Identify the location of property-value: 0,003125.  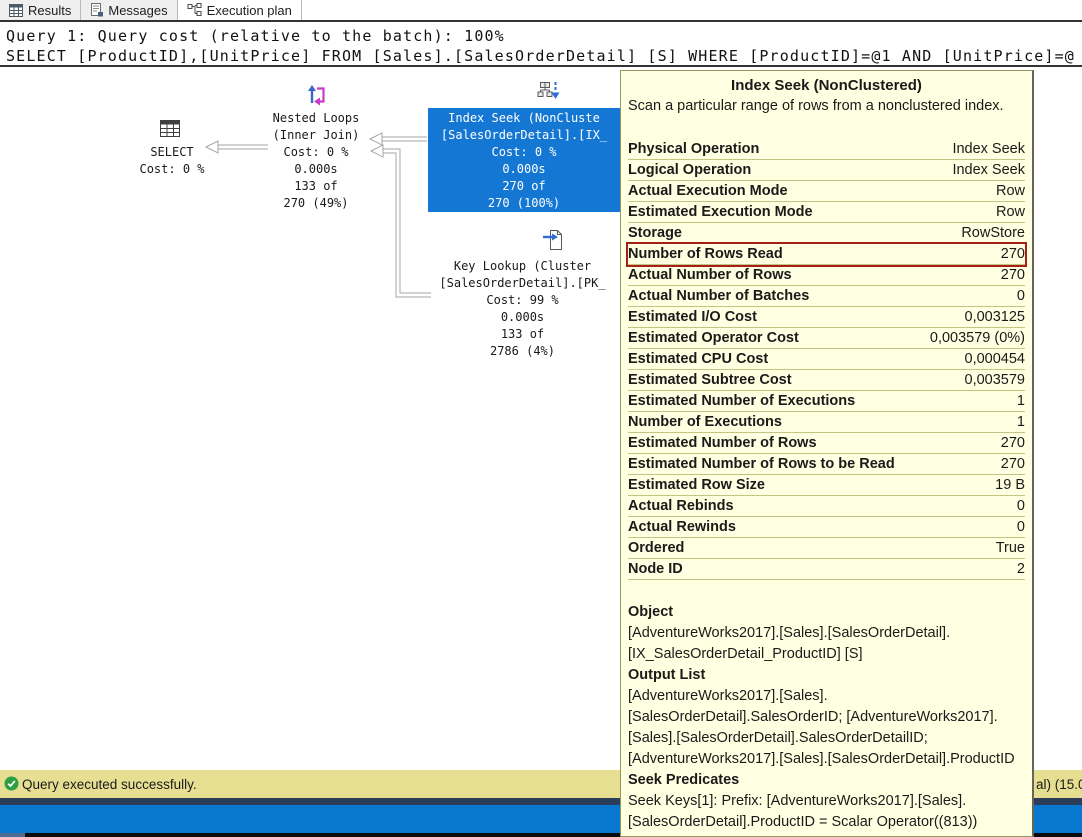
(994, 317).